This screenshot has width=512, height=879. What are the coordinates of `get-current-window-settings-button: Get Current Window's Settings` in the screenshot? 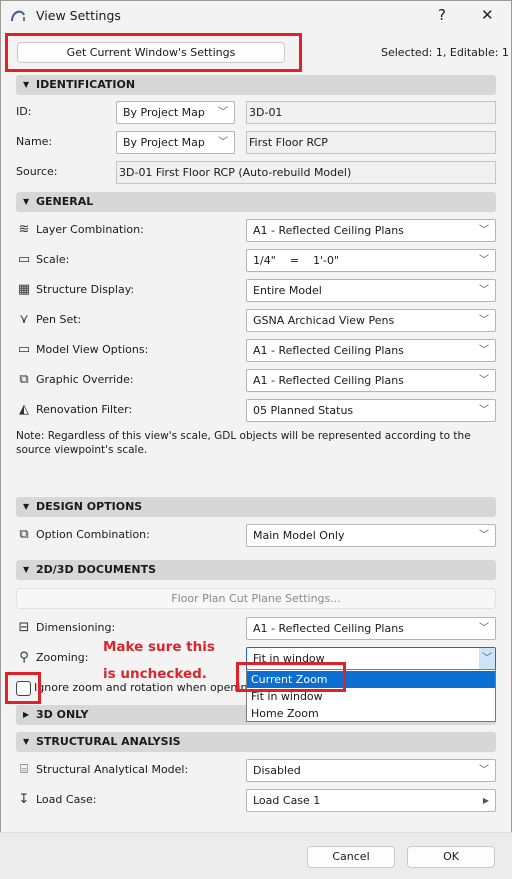 It's located at (151, 52).